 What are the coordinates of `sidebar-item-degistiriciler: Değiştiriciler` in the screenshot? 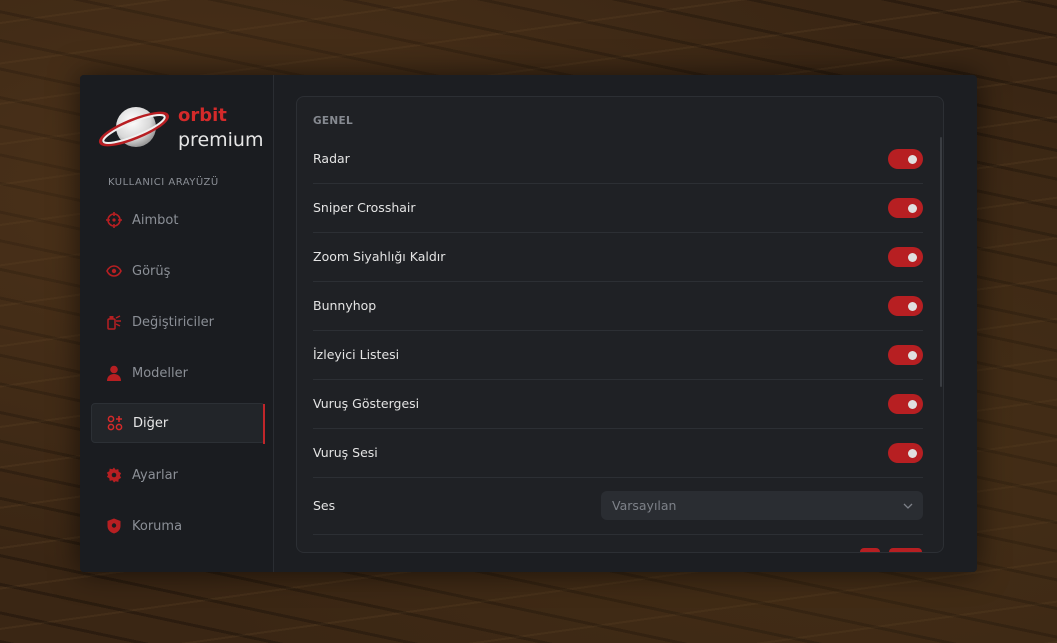 It's located at (178, 322).